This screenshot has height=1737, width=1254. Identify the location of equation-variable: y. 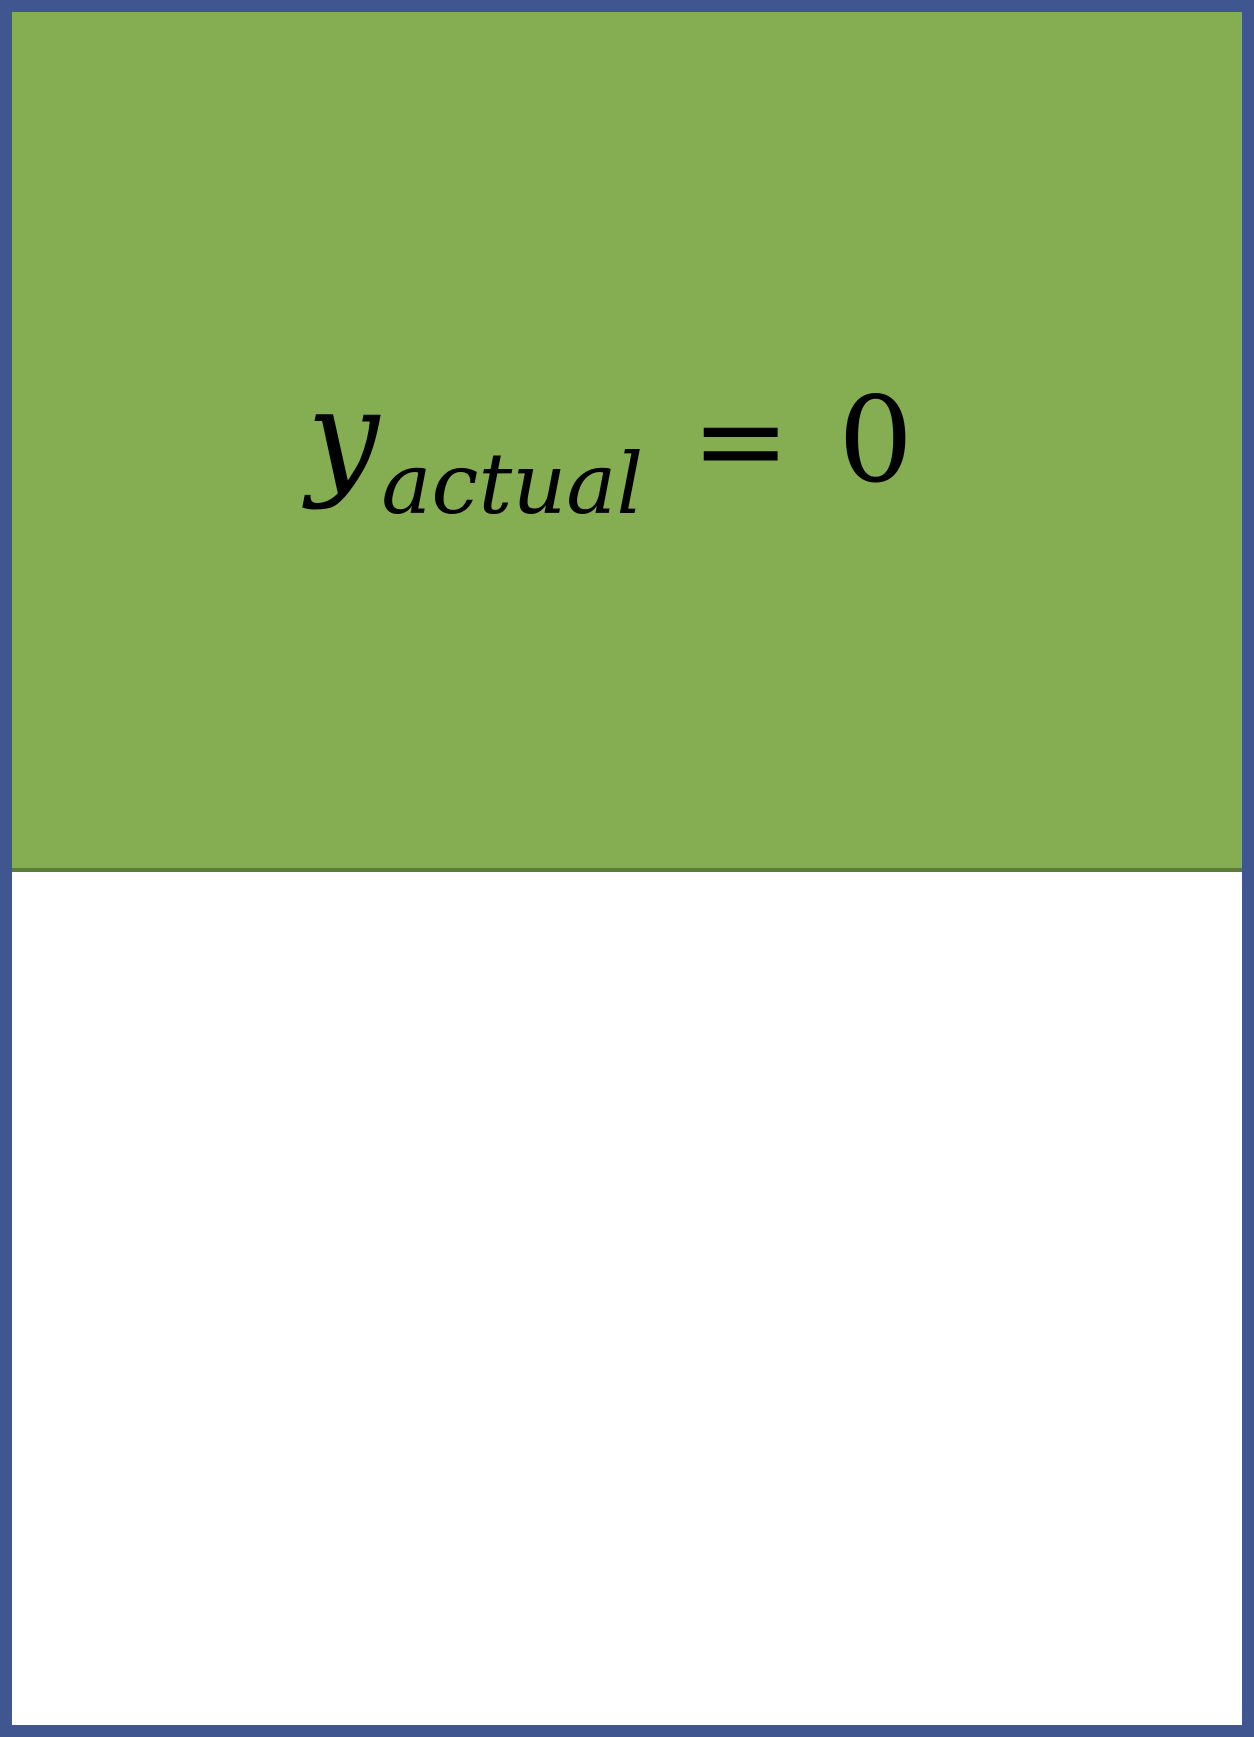
(343, 437).